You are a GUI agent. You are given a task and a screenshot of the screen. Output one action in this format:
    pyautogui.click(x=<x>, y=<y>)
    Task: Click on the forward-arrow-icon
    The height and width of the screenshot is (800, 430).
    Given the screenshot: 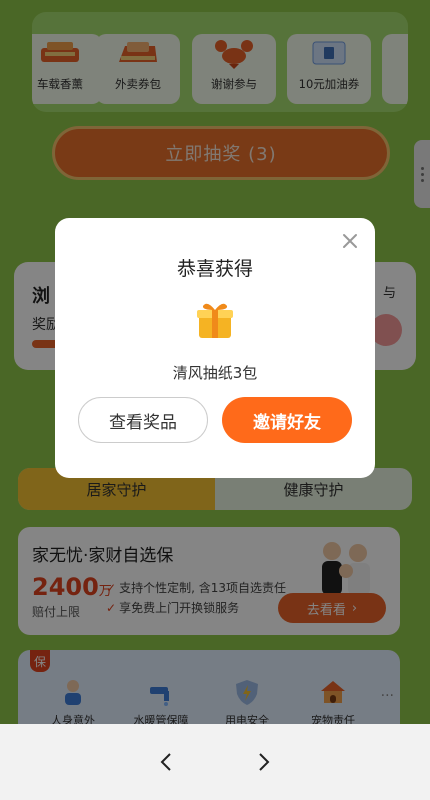 What is the action you would take?
    pyautogui.click(x=264, y=762)
    